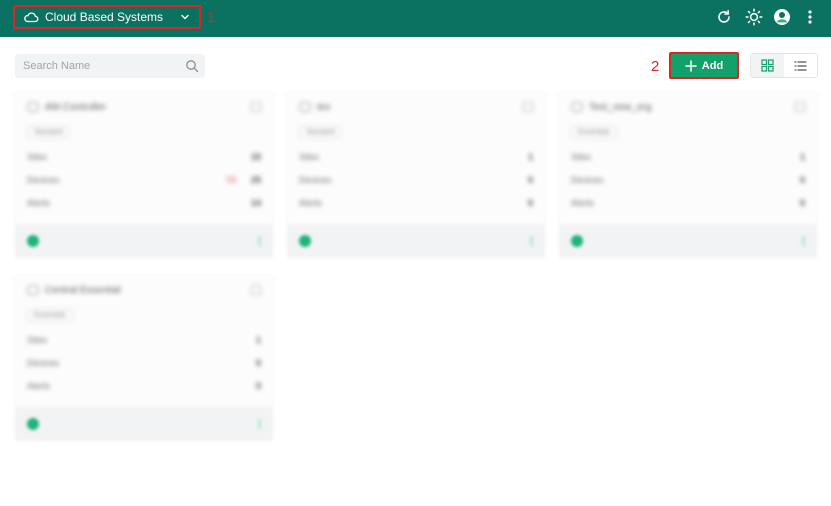 Image resolution: width=831 pixels, height=506 pixels. What do you see at coordinates (800, 65) in the screenshot?
I see `list-view-icon` at bounding box center [800, 65].